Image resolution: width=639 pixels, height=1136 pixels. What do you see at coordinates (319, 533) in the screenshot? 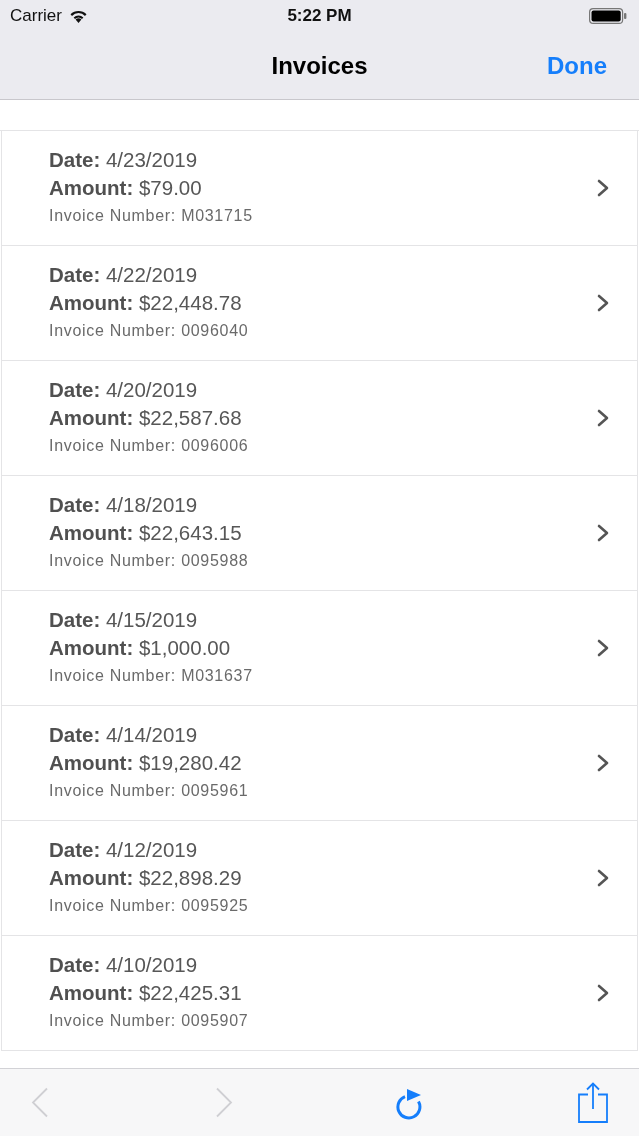
I see `invoice-row: Date: 4/18/2019 Amount: $22,643.15 Invoice Number: 0095988` at bounding box center [319, 533].